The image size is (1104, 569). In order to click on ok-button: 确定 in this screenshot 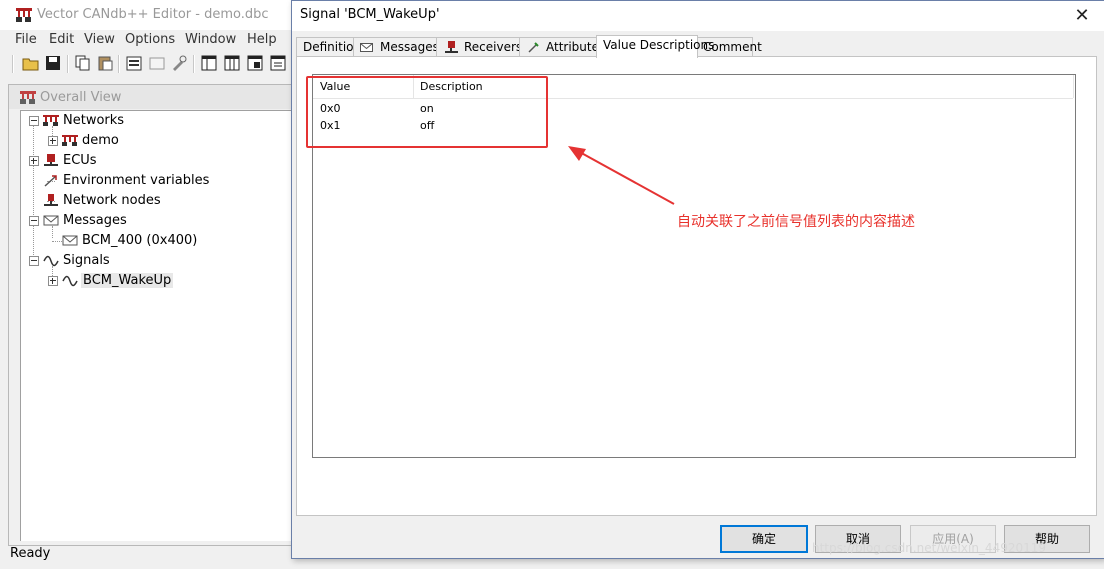, I will do `click(764, 539)`.